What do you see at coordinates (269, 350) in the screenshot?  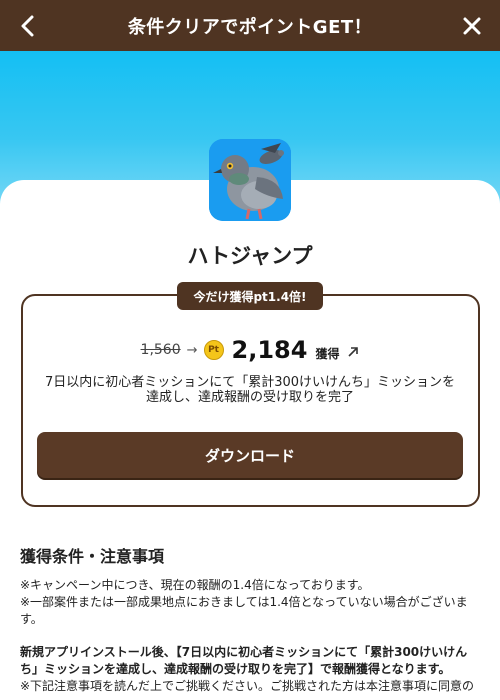 I see `new-points: 2,184` at bounding box center [269, 350].